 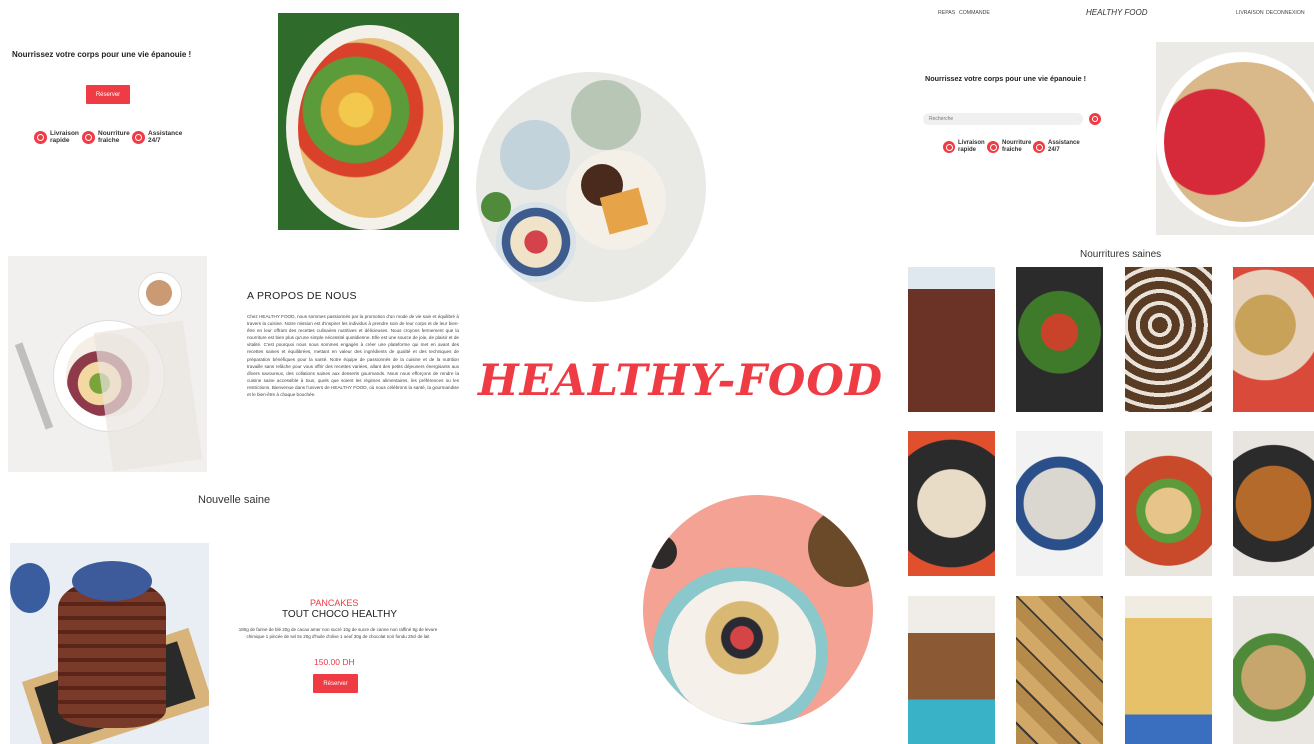 What do you see at coordinates (1250, 13) in the screenshot?
I see `nav-item-livraison: LIVRAISON` at bounding box center [1250, 13].